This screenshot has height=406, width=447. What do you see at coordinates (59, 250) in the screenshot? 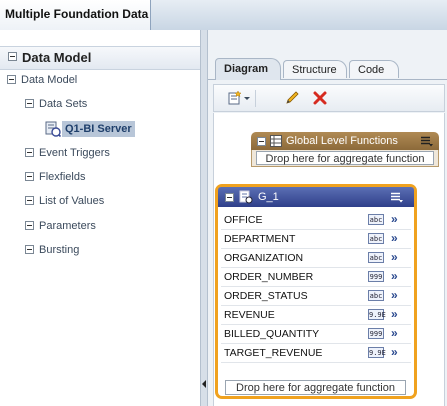
I see `tree-label: Bursting` at bounding box center [59, 250].